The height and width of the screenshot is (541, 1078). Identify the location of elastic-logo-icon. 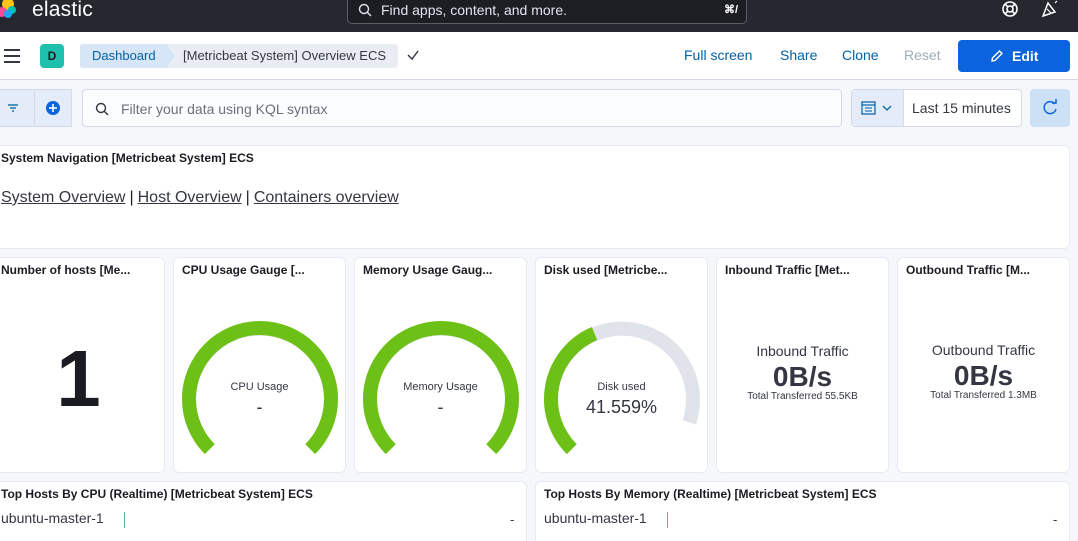
(9, 10).